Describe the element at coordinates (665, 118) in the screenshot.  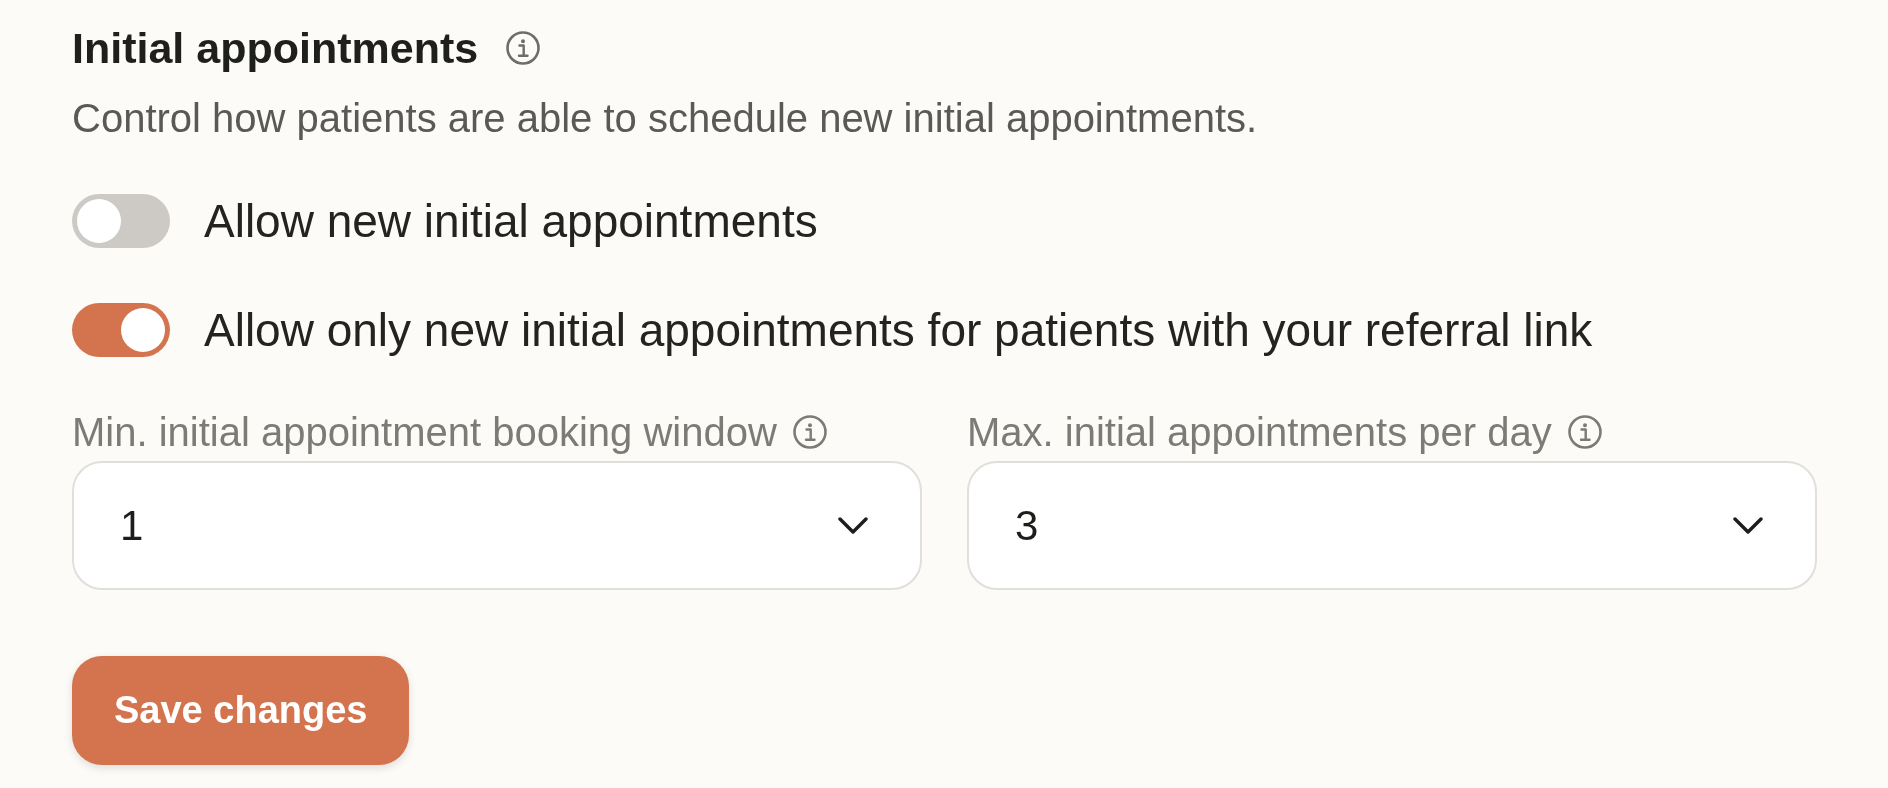
I see `section-description: Control how patients are able to schedule new initial appointments.` at that location.